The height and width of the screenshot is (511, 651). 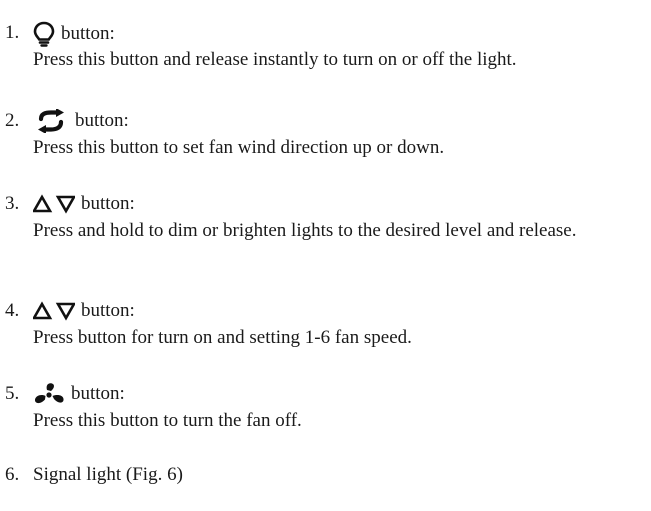 I want to click on item-description: Press this button to turn the fan off., so click(x=167, y=420).